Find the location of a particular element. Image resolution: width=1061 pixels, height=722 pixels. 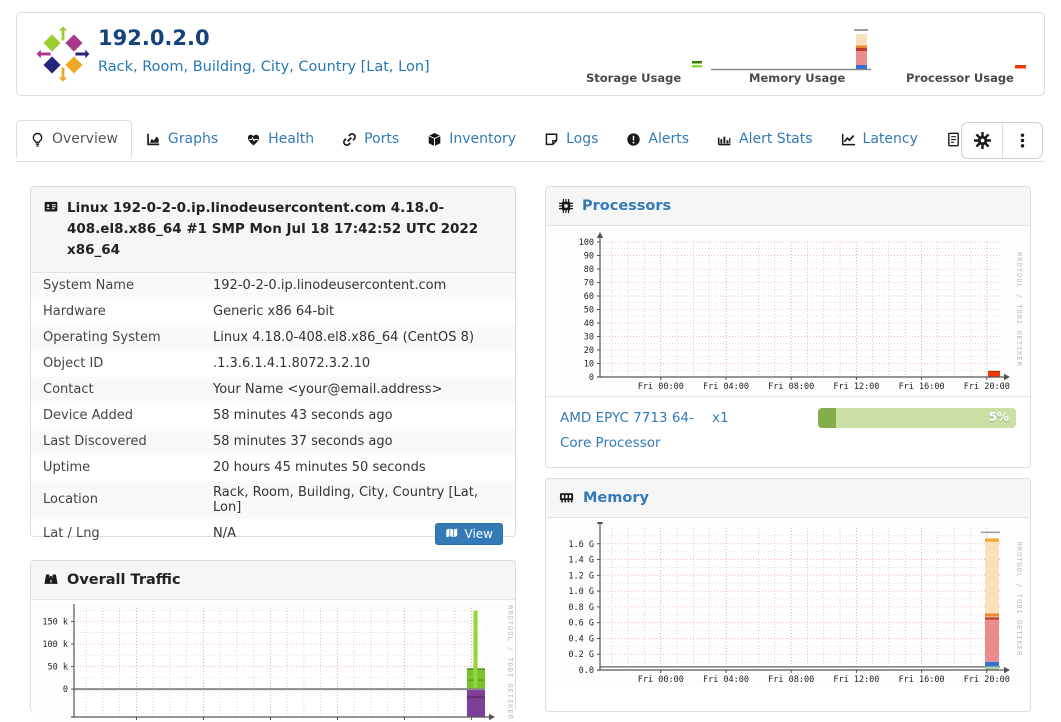

tab-actions-group is located at coordinates (1002, 140).